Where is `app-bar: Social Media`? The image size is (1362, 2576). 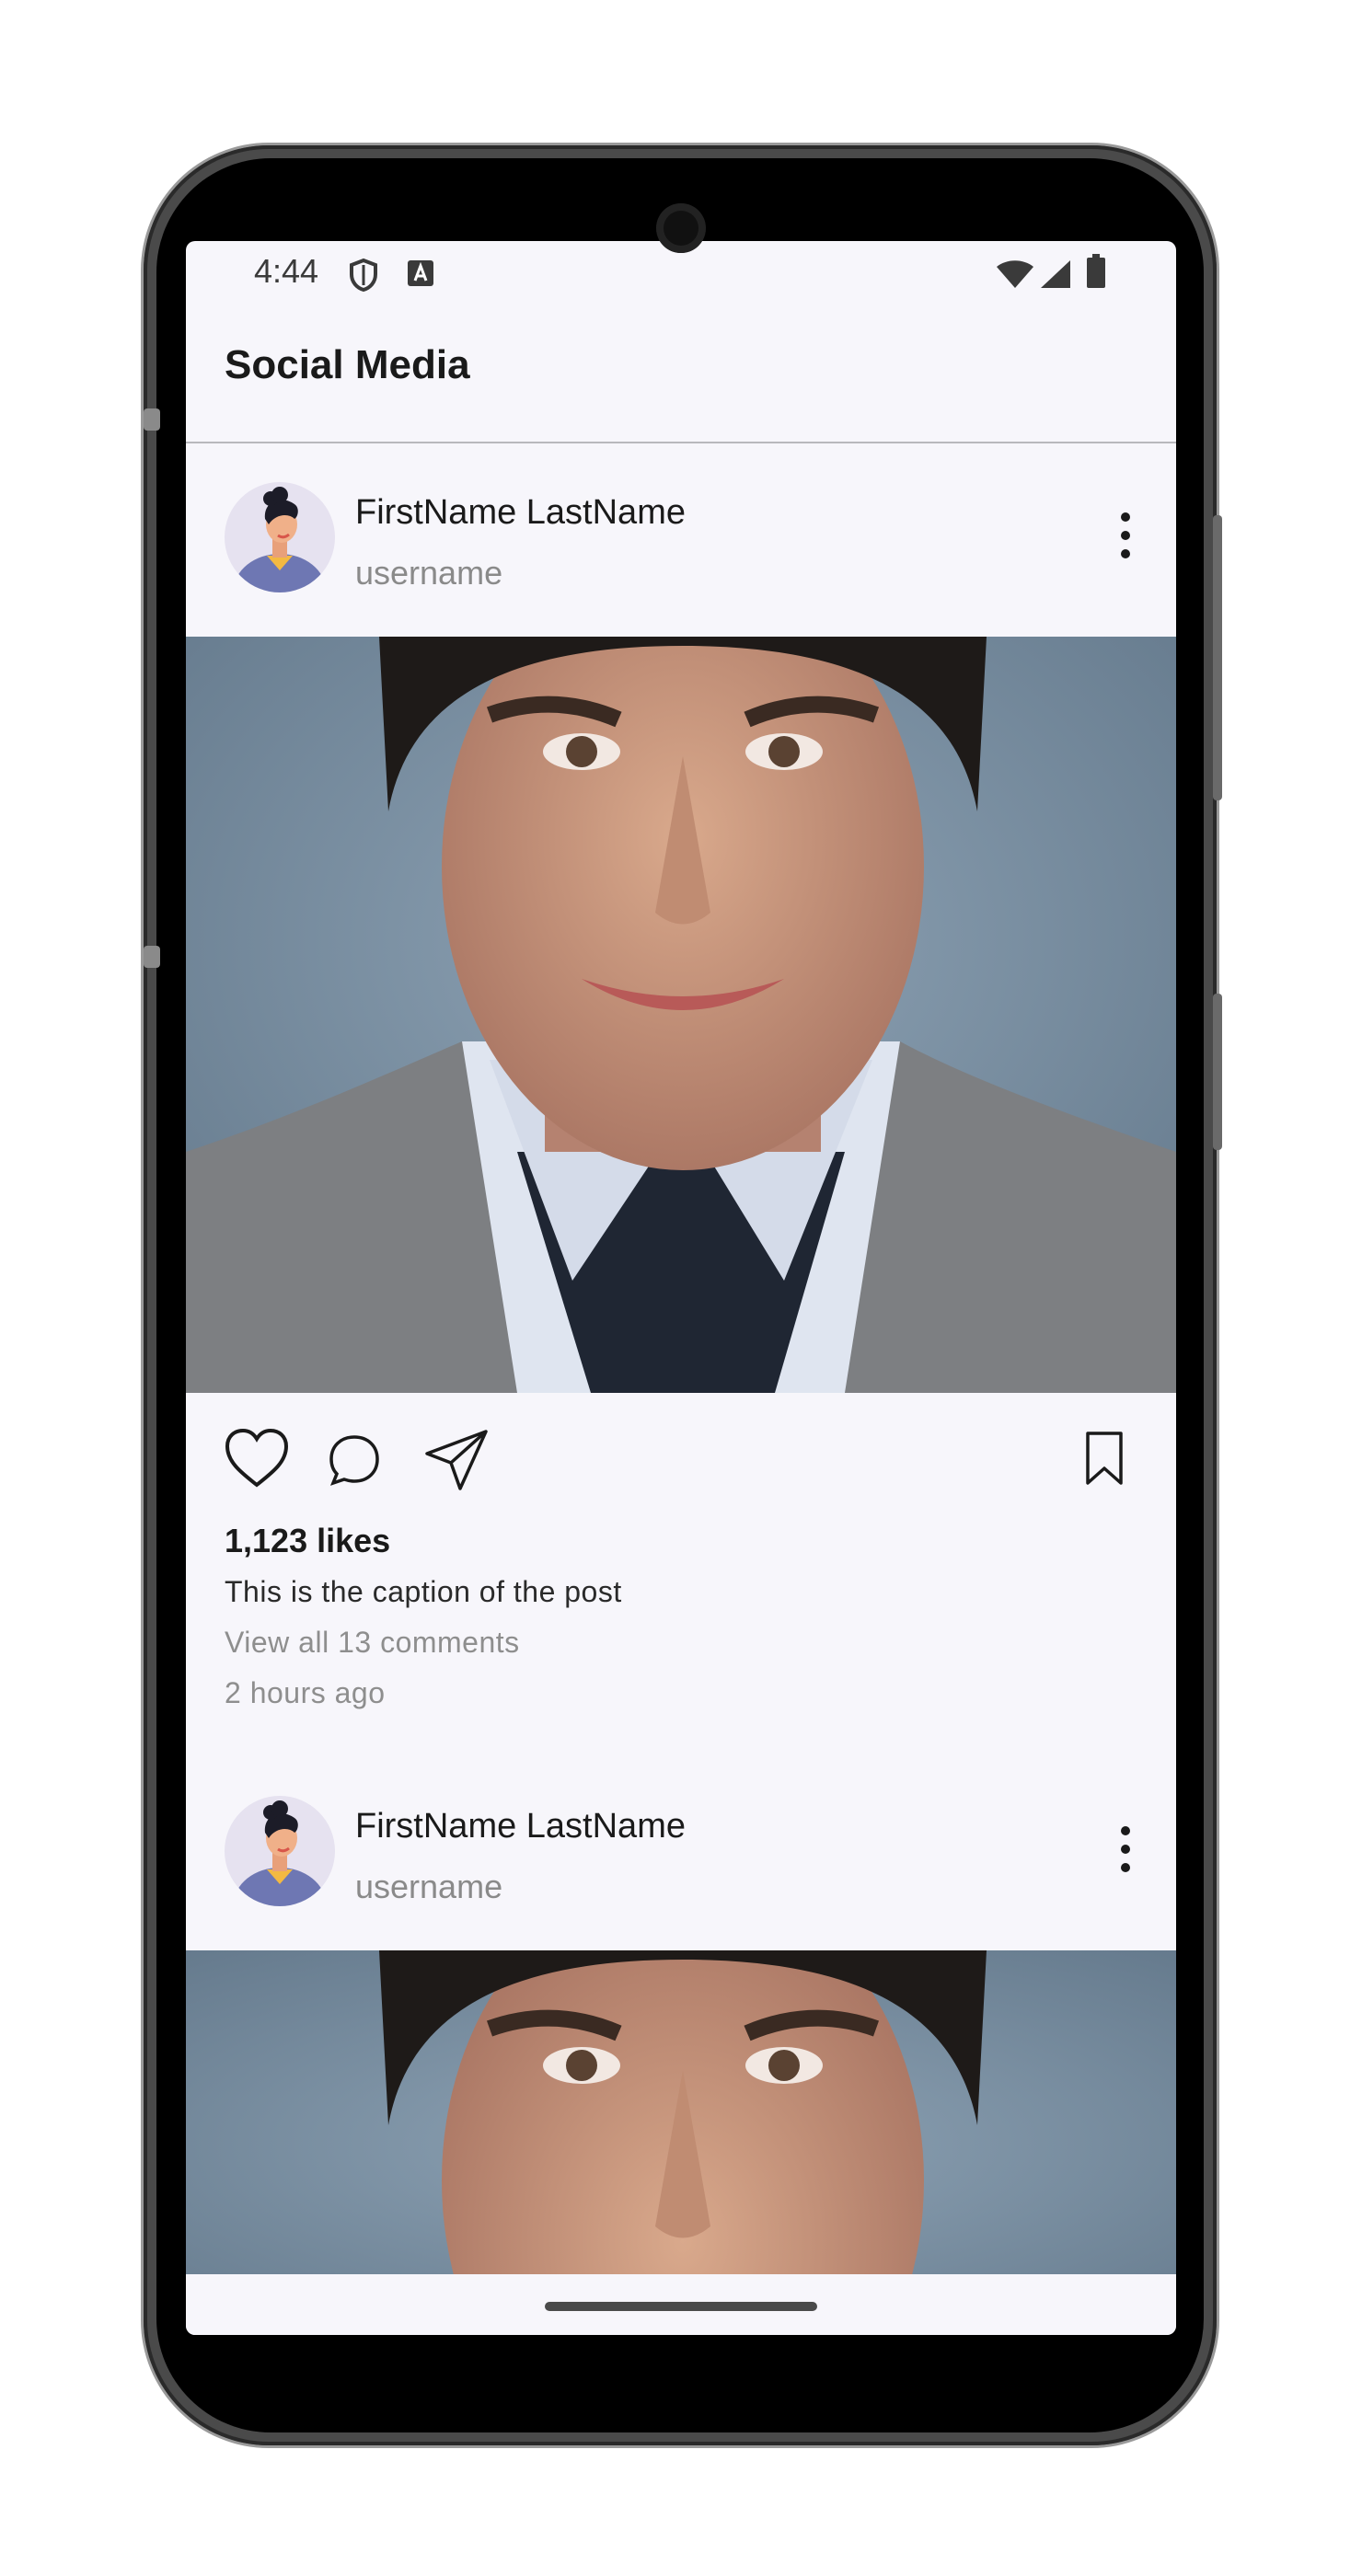
app-bar: Social Media is located at coordinates (681, 374).